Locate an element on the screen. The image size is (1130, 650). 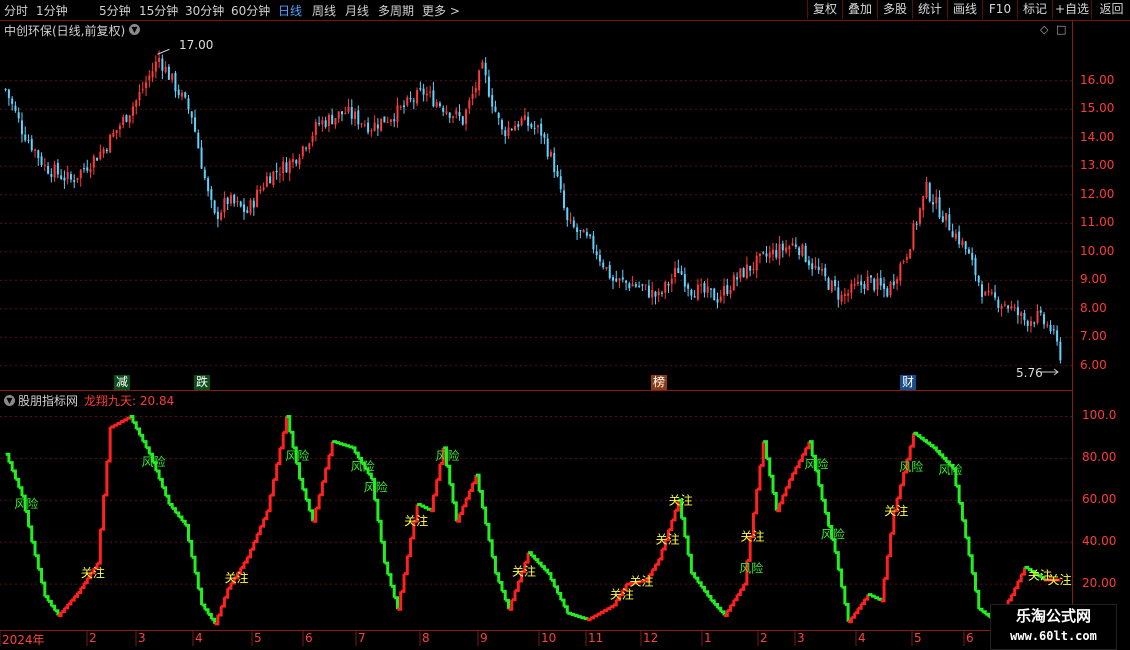
event-tag-reduce: 减 is located at coordinates (122, 382).